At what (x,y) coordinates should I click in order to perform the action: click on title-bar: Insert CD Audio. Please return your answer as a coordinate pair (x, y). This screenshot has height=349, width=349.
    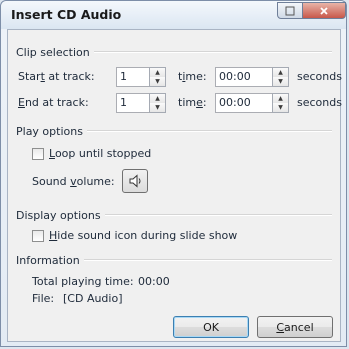
    Looking at the image, I should click on (173, 15).